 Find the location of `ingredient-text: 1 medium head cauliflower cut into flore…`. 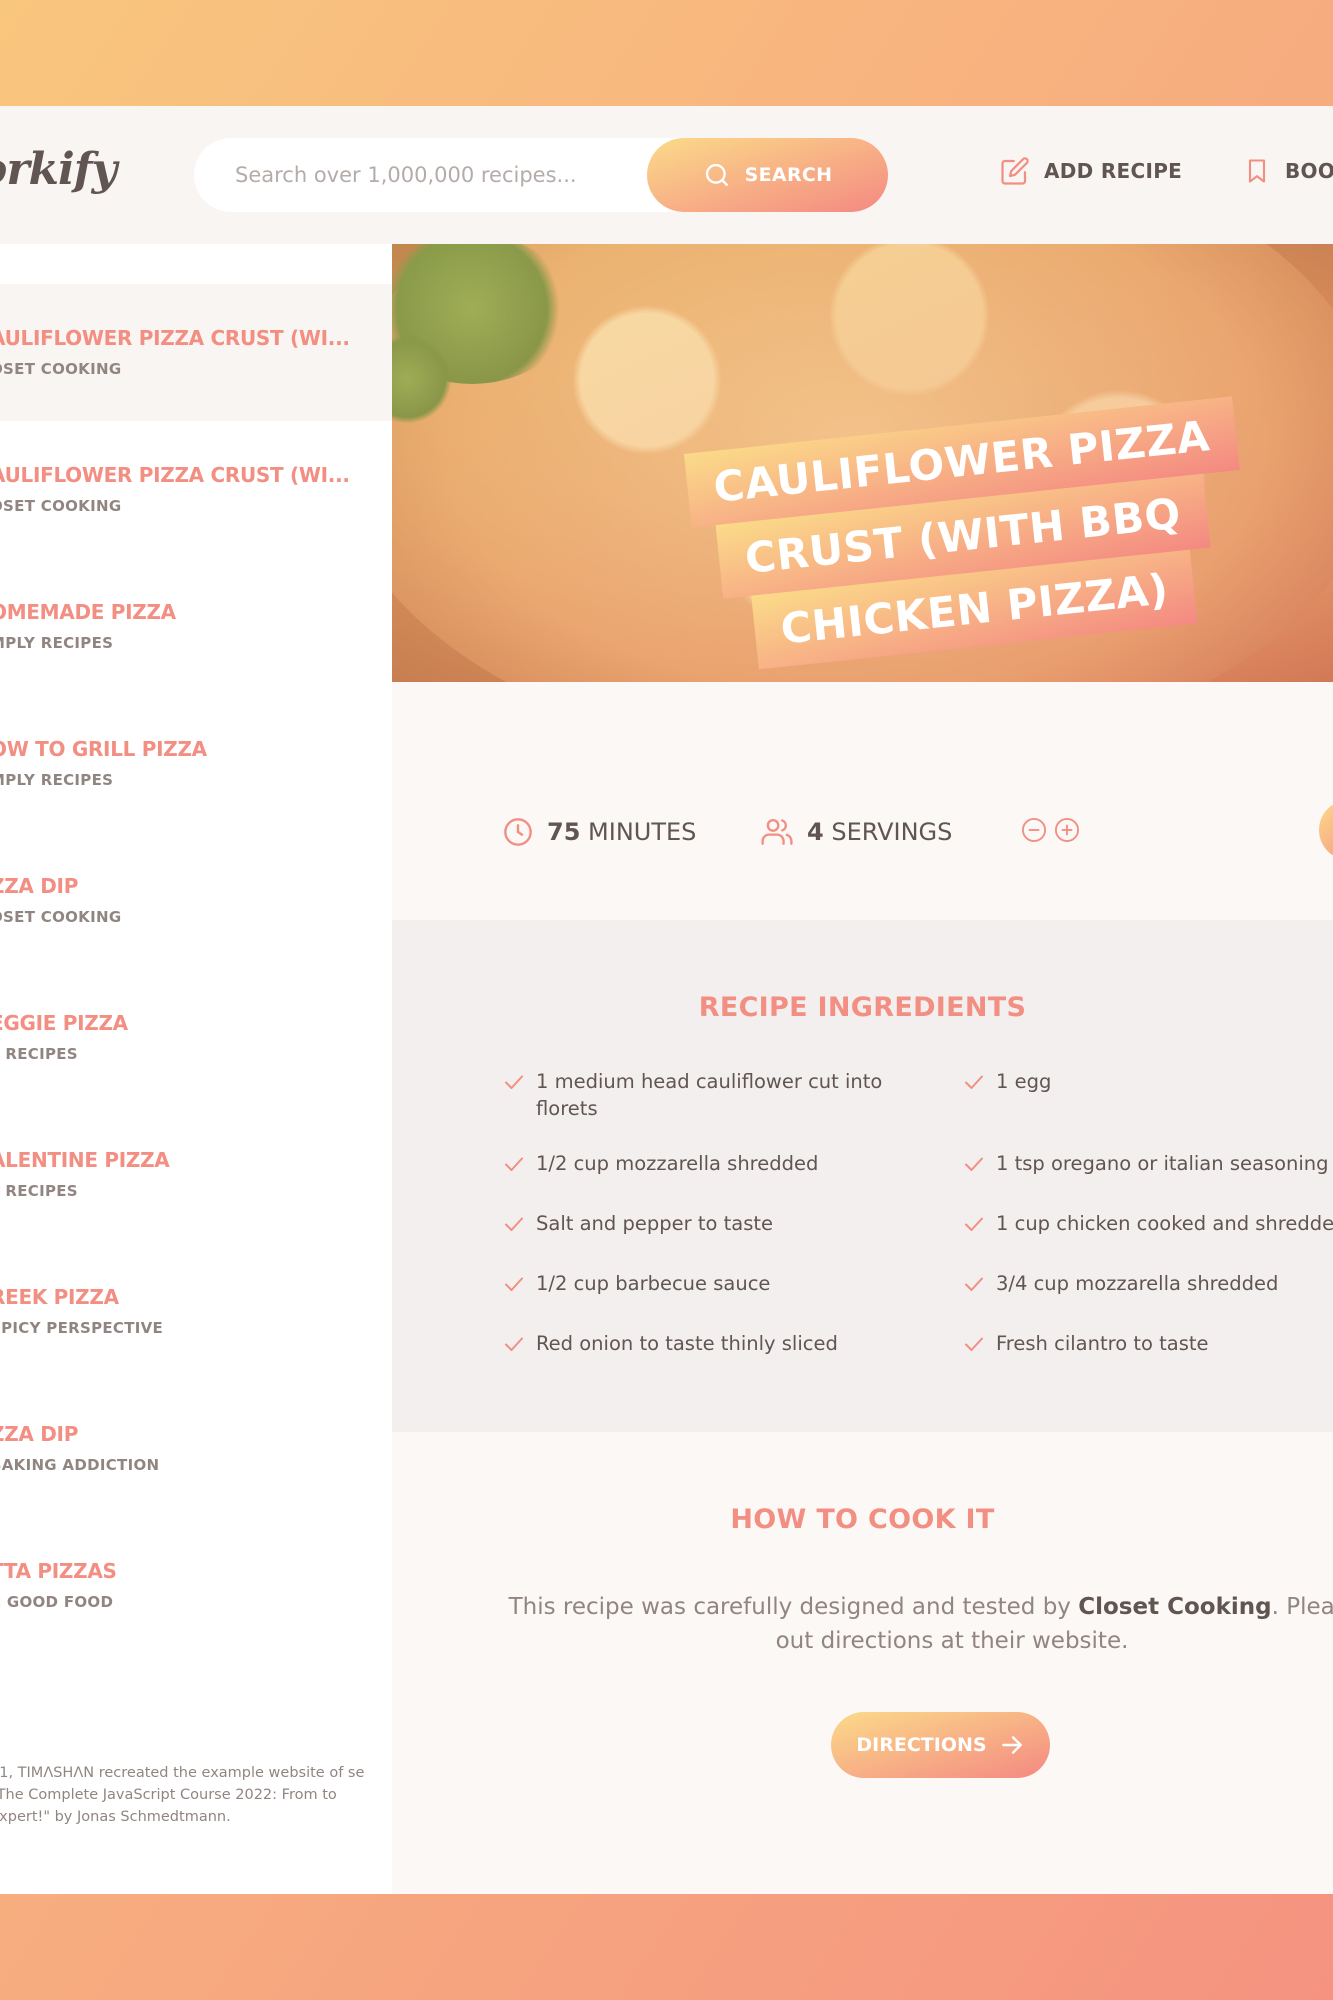

ingredient-text: 1 medium head cauliflower cut into flore… is located at coordinates (709, 1095).